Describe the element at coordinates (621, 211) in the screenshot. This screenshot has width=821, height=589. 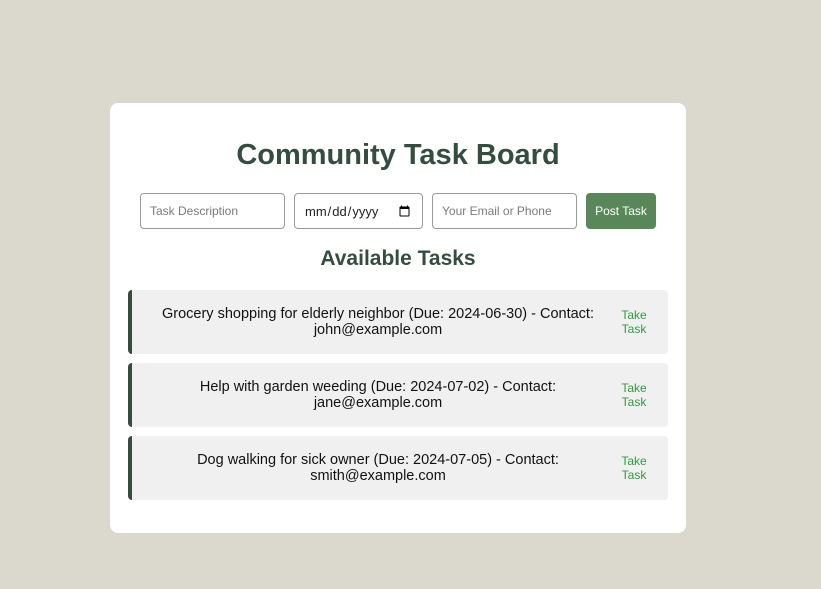
I see `post-task-button: Post Task` at that location.